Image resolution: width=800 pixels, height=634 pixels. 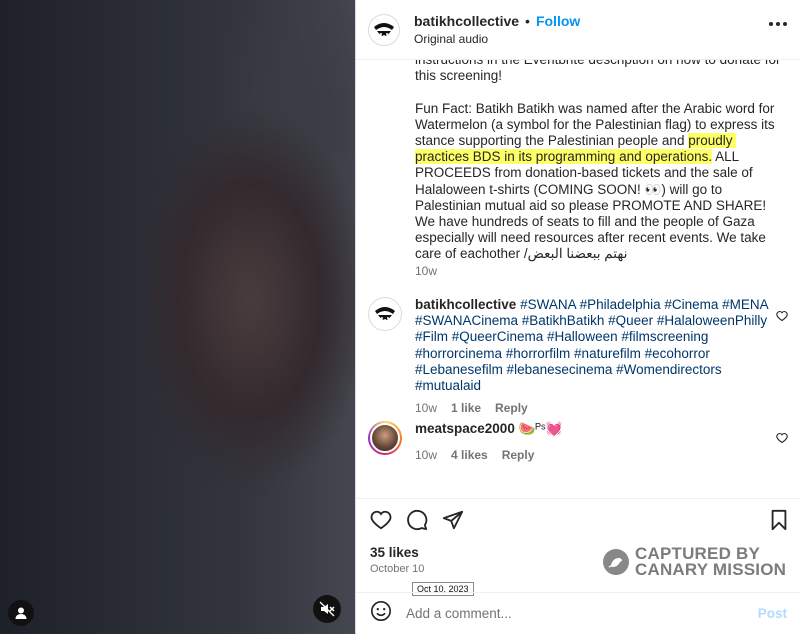 I want to click on comment-text: 🍉ᴾˢ💓, so click(x=540, y=428).